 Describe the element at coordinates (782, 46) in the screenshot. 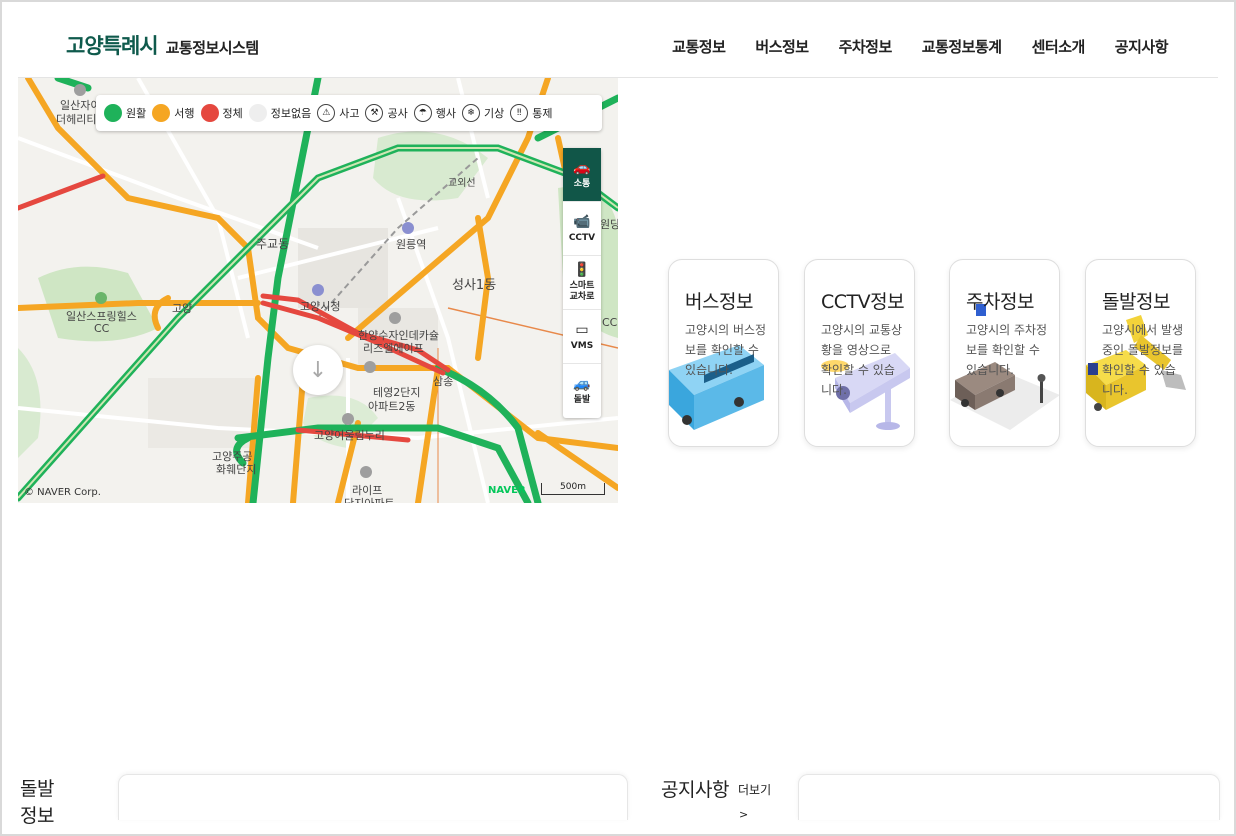

I see `nav-bus-info: 버스정보` at that location.